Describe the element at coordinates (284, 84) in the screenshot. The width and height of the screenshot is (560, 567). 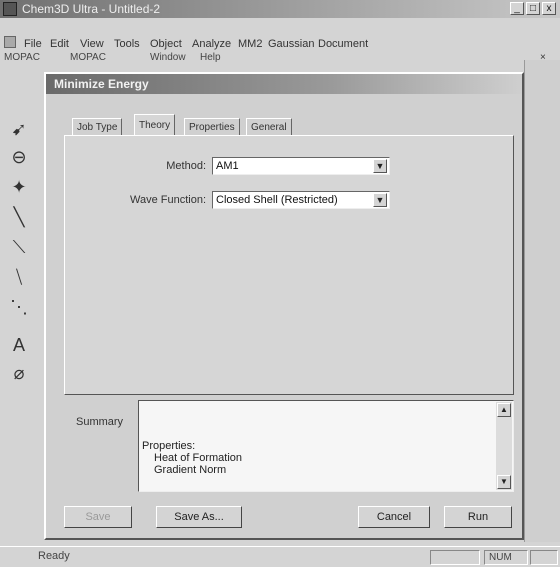
I see `dialog-titlebar: Minimize Energy` at that location.